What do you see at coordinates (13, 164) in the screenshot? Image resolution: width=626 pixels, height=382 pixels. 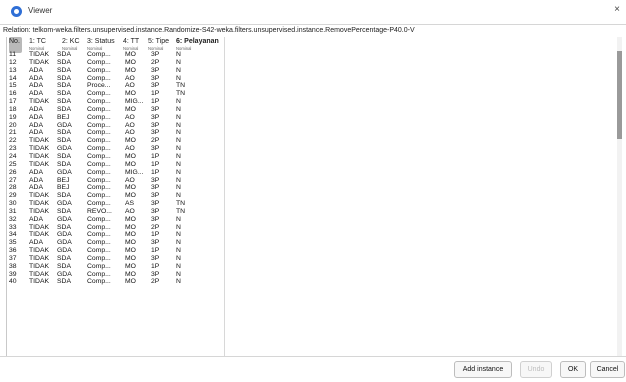 I see `cell-no: 25` at bounding box center [13, 164].